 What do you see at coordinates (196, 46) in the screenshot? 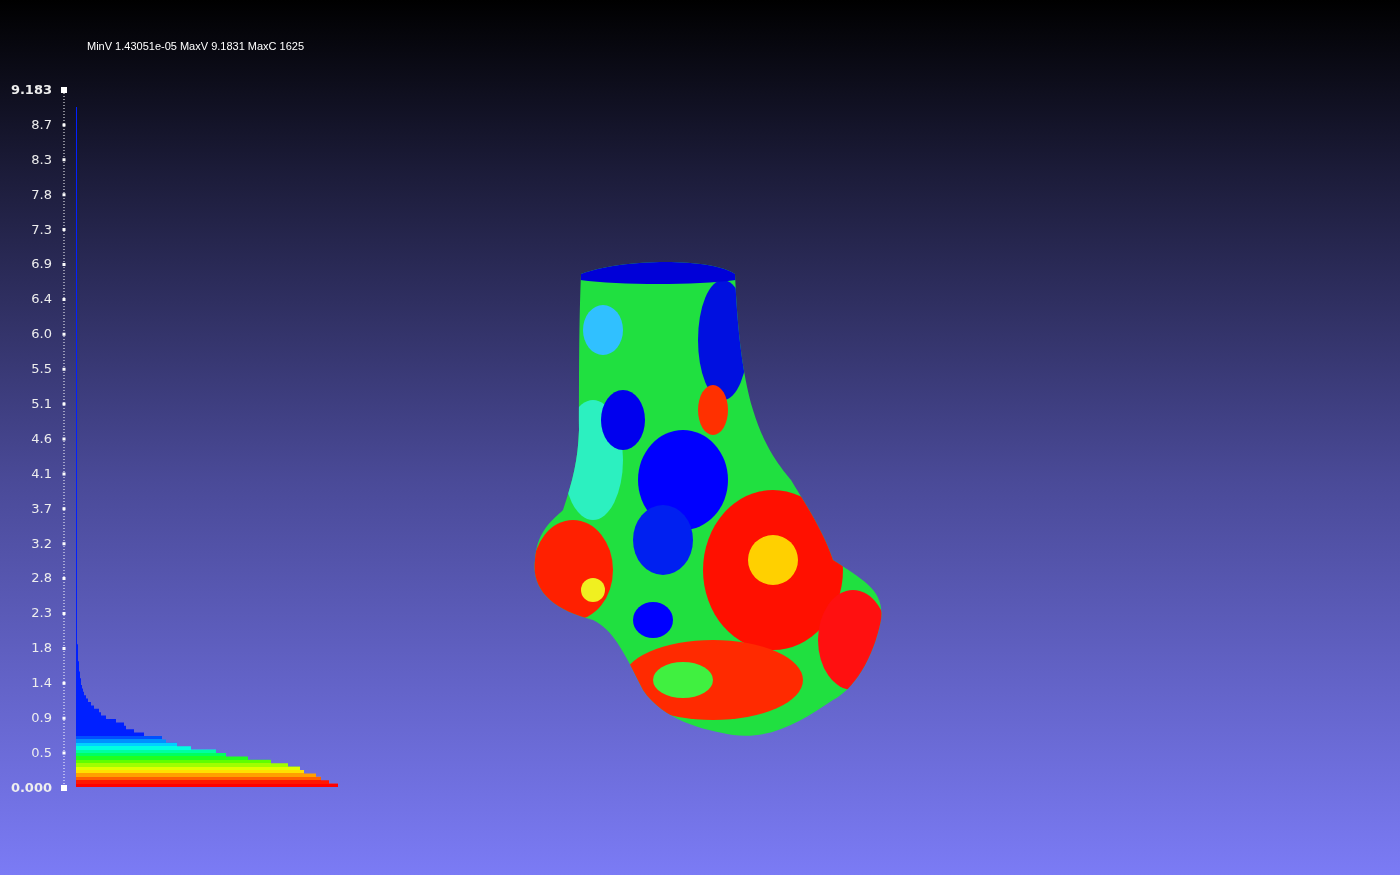
I see `info-text: MinV 1.43051e-05 MaxV 9.1831 MaxC 1625` at bounding box center [196, 46].